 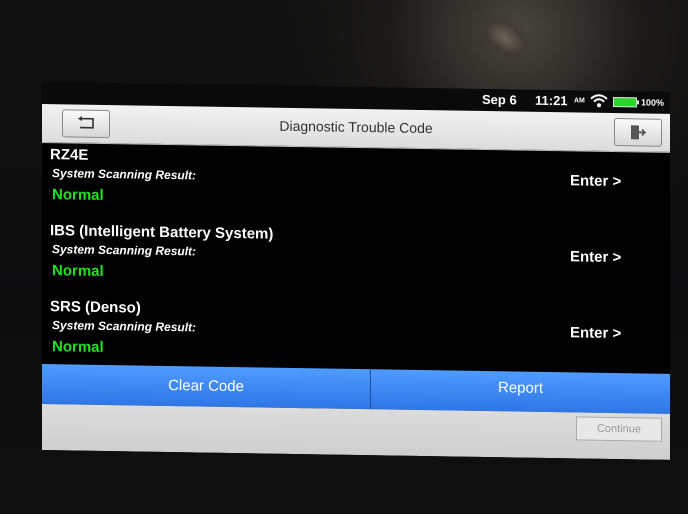 I want to click on report-button: Report, so click(x=520, y=391).